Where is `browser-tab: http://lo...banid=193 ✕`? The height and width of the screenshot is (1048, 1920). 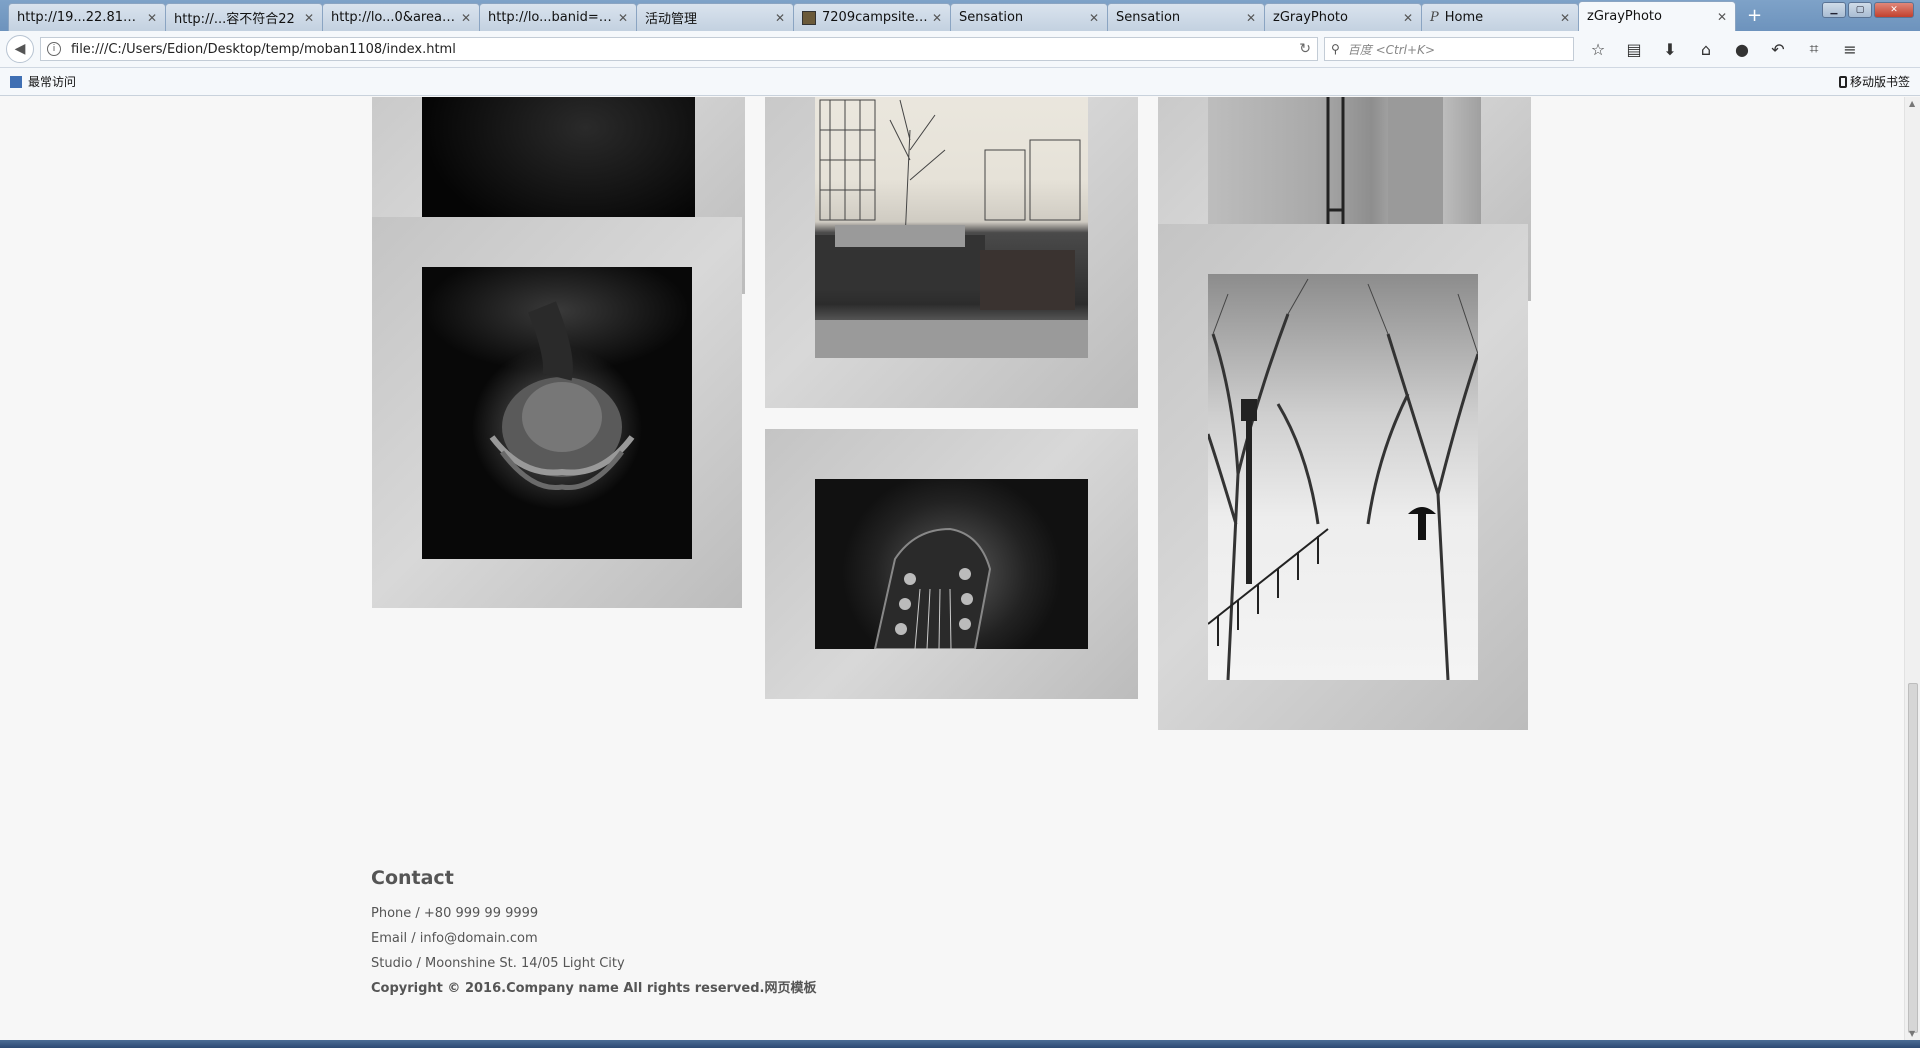 browser-tab: http://lo...banid=193 ✕ is located at coordinates (558, 17).